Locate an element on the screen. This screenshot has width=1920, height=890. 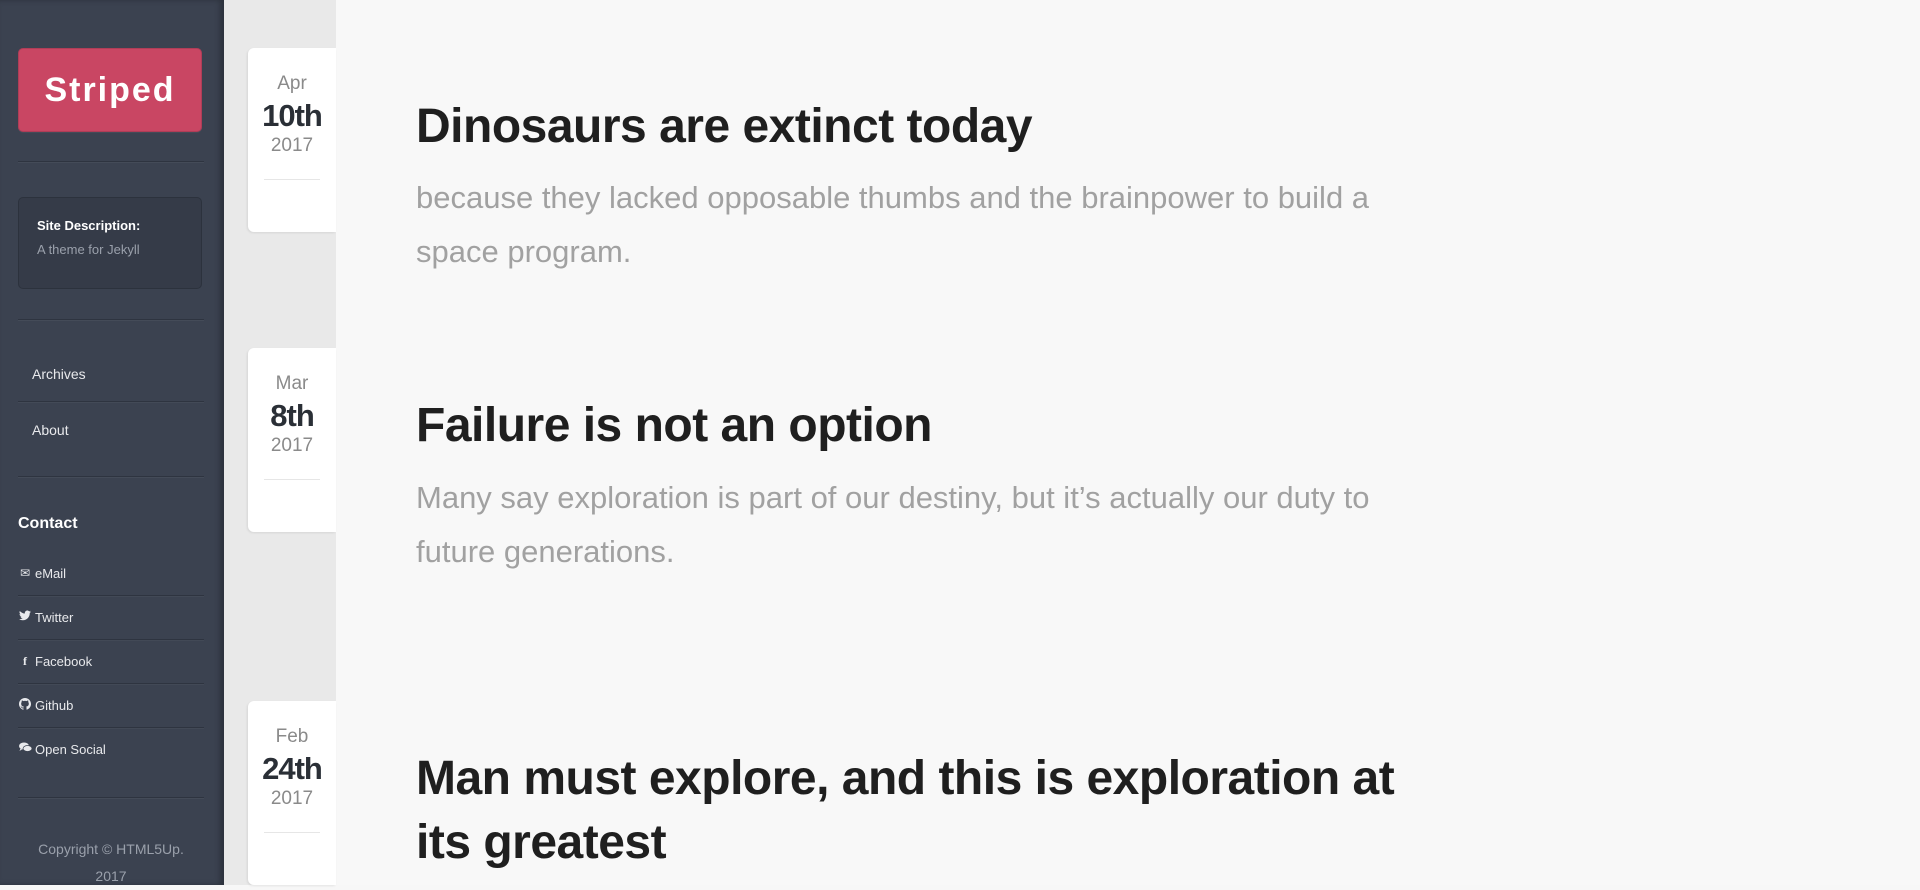
post-date-day: 24th is located at coordinates (292, 768).